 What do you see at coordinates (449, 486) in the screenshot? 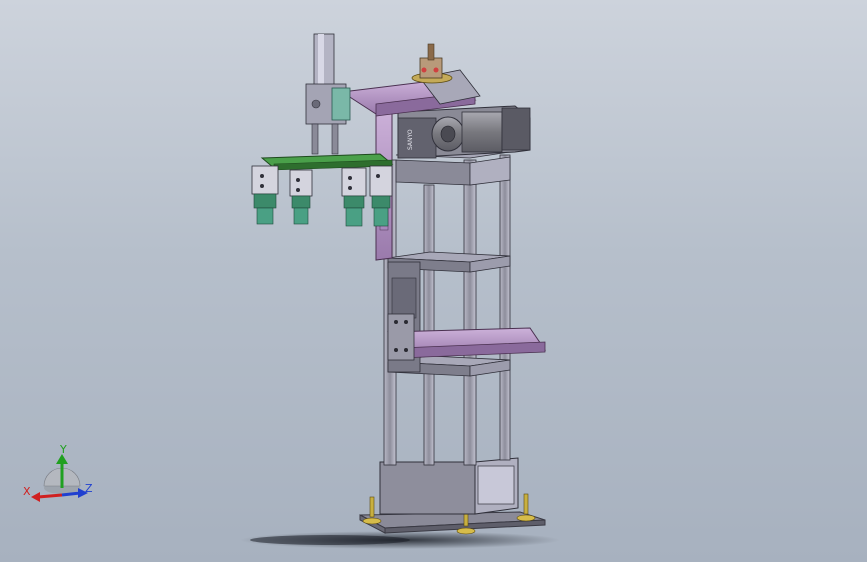
I see `base-housing` at bounding box center [449, 486].